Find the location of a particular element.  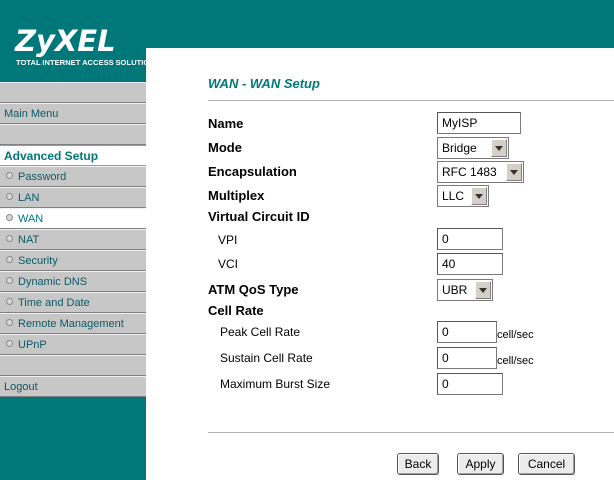

sidebar-section-advanced-setup: Advanced Setup is located at coordinates (73, 155).